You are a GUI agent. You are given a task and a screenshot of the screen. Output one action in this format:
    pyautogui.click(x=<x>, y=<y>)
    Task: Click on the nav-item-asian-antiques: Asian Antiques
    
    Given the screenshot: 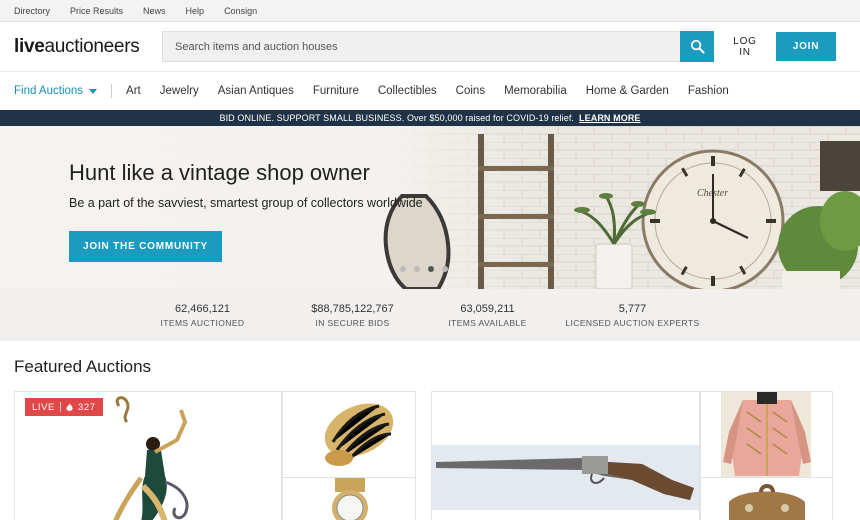 What is the action you would take?
    pyautogui.click(x=256, y=91)
    